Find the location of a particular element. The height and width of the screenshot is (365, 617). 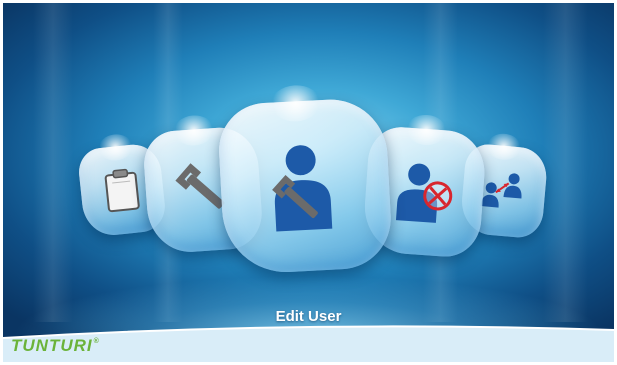

clipboard-icon is located at coordinates (122, 190).